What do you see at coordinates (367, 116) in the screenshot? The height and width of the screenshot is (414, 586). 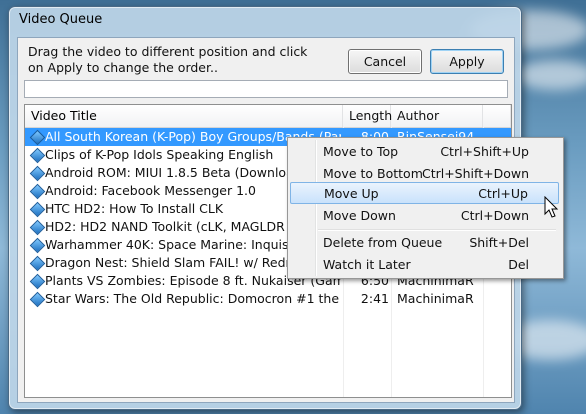 I see `column-header-length: Length` at bounding box center [367, 116].